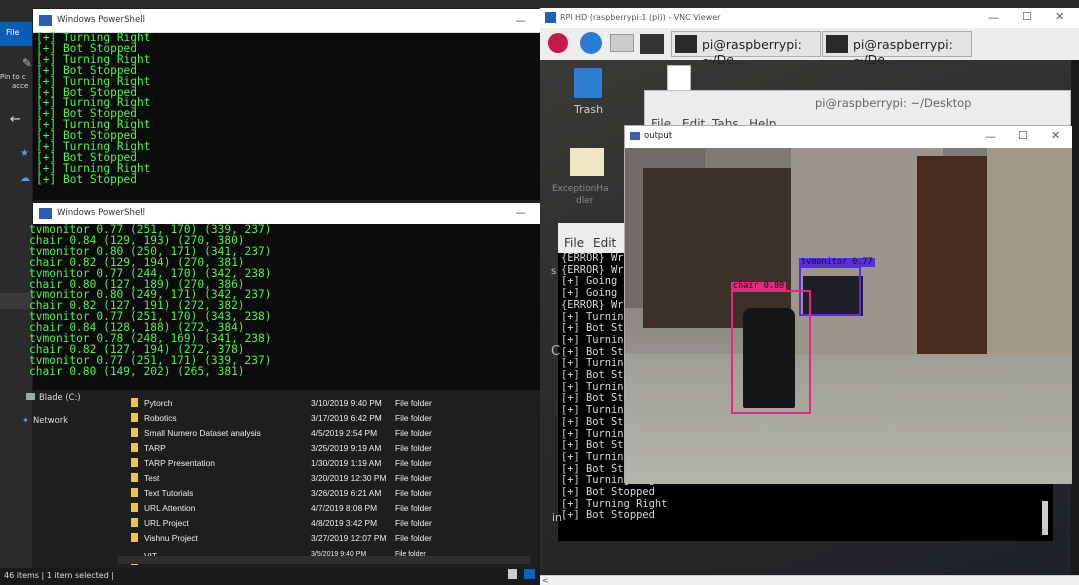  Describe the element at coordinates (585, 201) in the screenshot. I see `exception-label-2: dler` at that location.